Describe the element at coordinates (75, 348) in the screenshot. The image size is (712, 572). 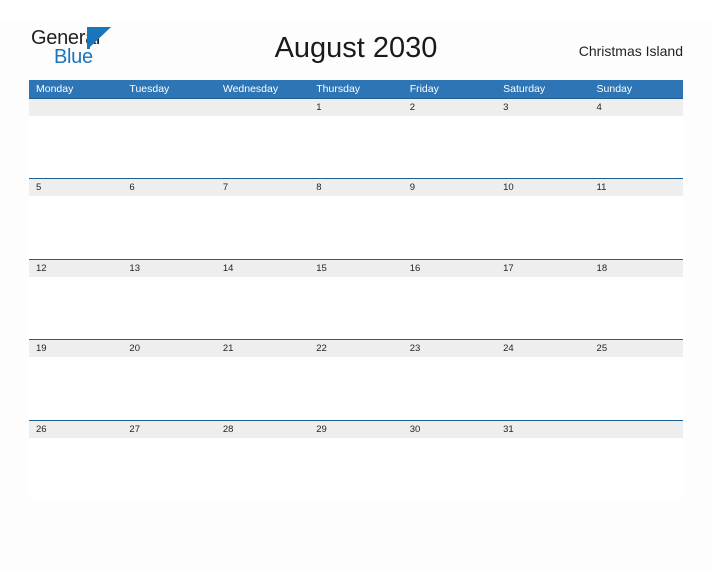
I see `day-cell: 19` at that location.